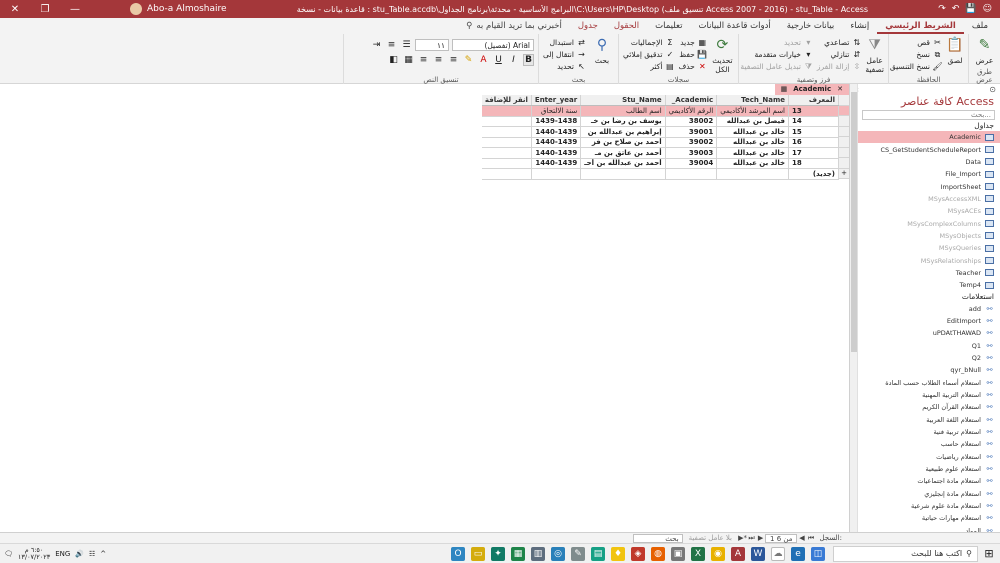 The width and height of the screenshot is (1000, 563). What do you see at coordinates (75, 9) in the screenshot?
I see `minimize-button: —` at bounding box center [75, 9].